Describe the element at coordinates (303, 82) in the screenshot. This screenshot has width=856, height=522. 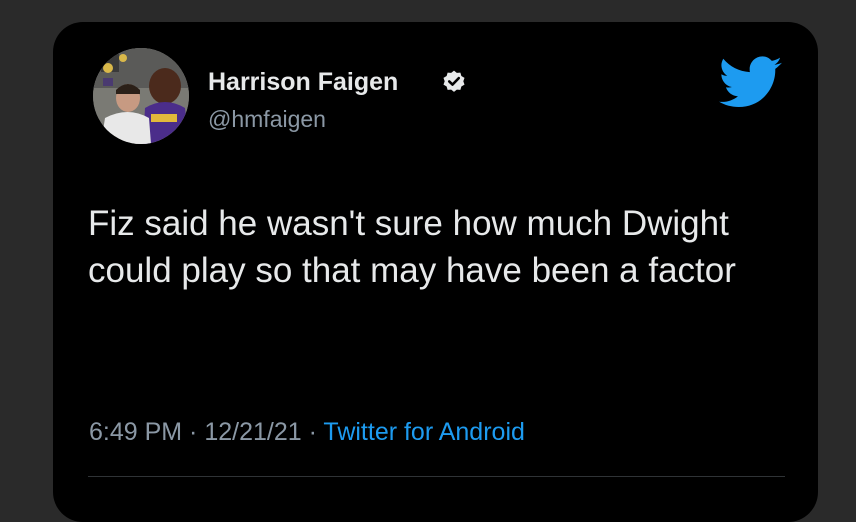
I see `author-display-name: Harrison Faigen` at that location.